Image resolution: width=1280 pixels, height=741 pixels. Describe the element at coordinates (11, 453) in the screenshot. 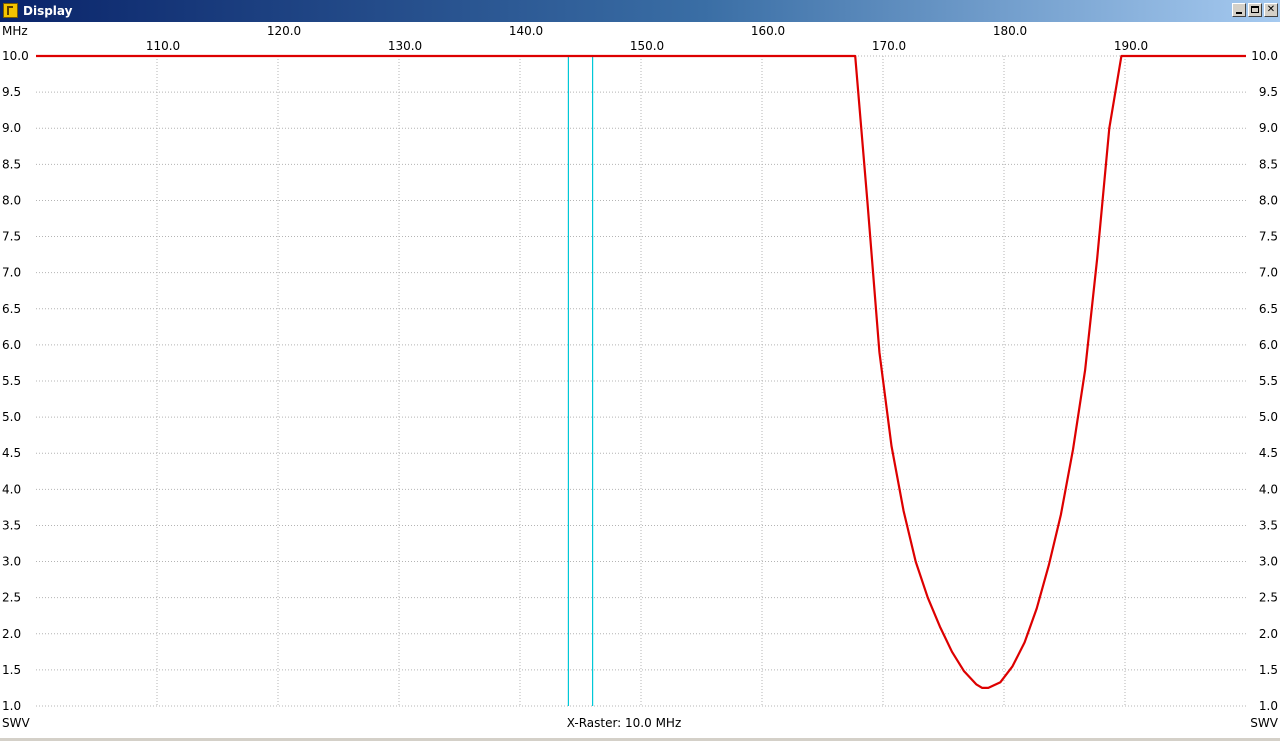

I see `y-tick-label-left: 4.5` at that location.